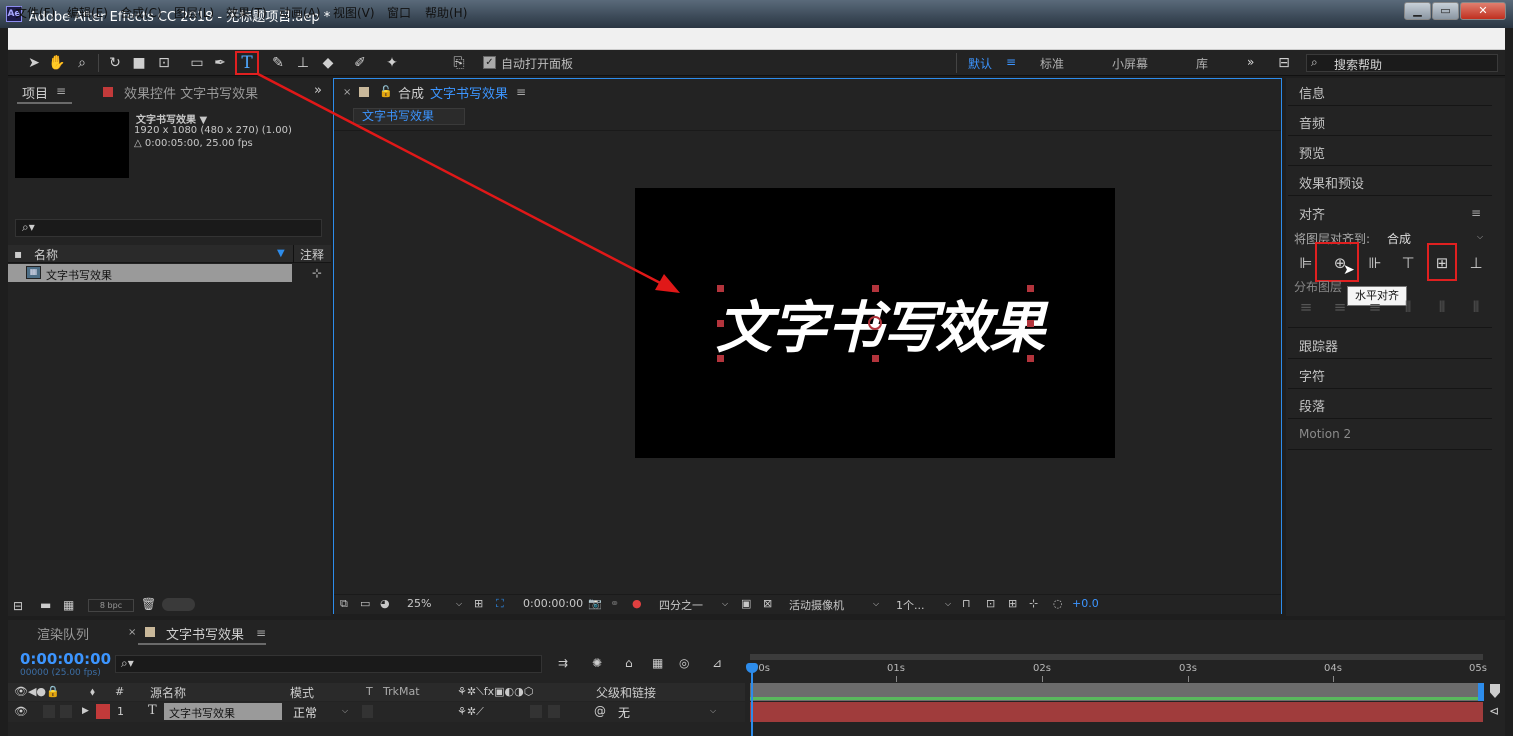  What do you see at coordinates (1312, 375) in the screenshot?
I see `panel-character: 字符` at bounding box center [1312, 375].